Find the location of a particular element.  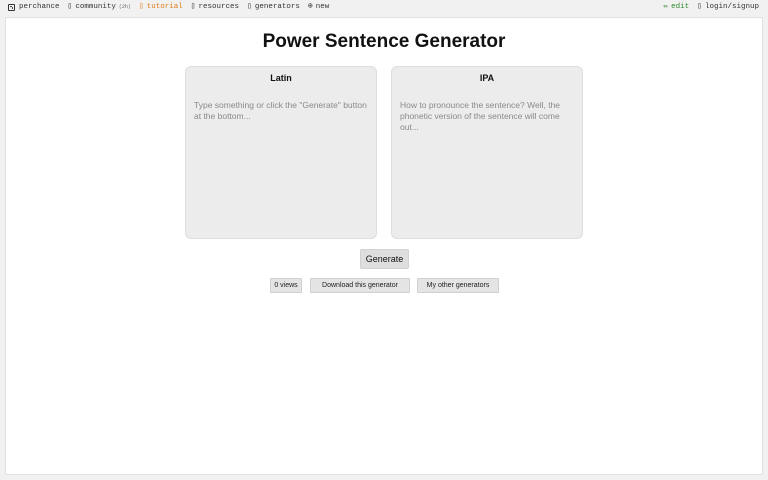

nav-perchance: perchance is located at coordinates (34, 7).